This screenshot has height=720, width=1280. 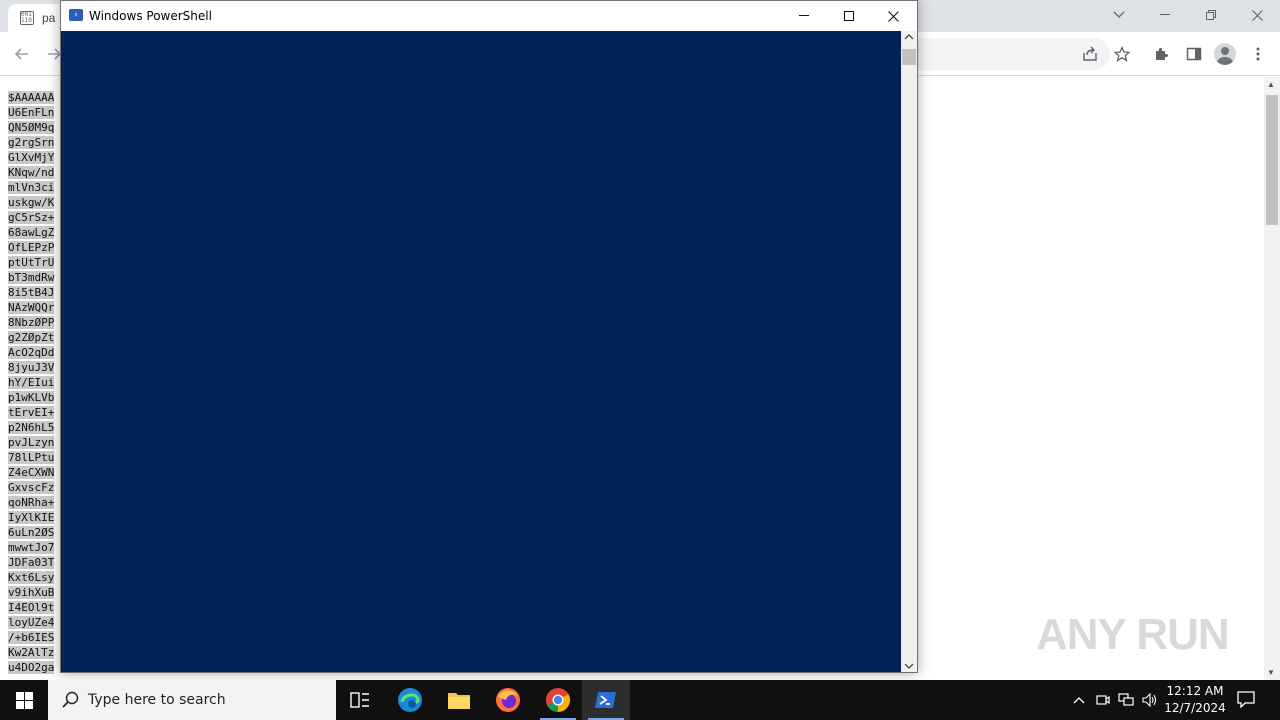 I want to click on chevron-up-icon, so click(x=1079, y=700).